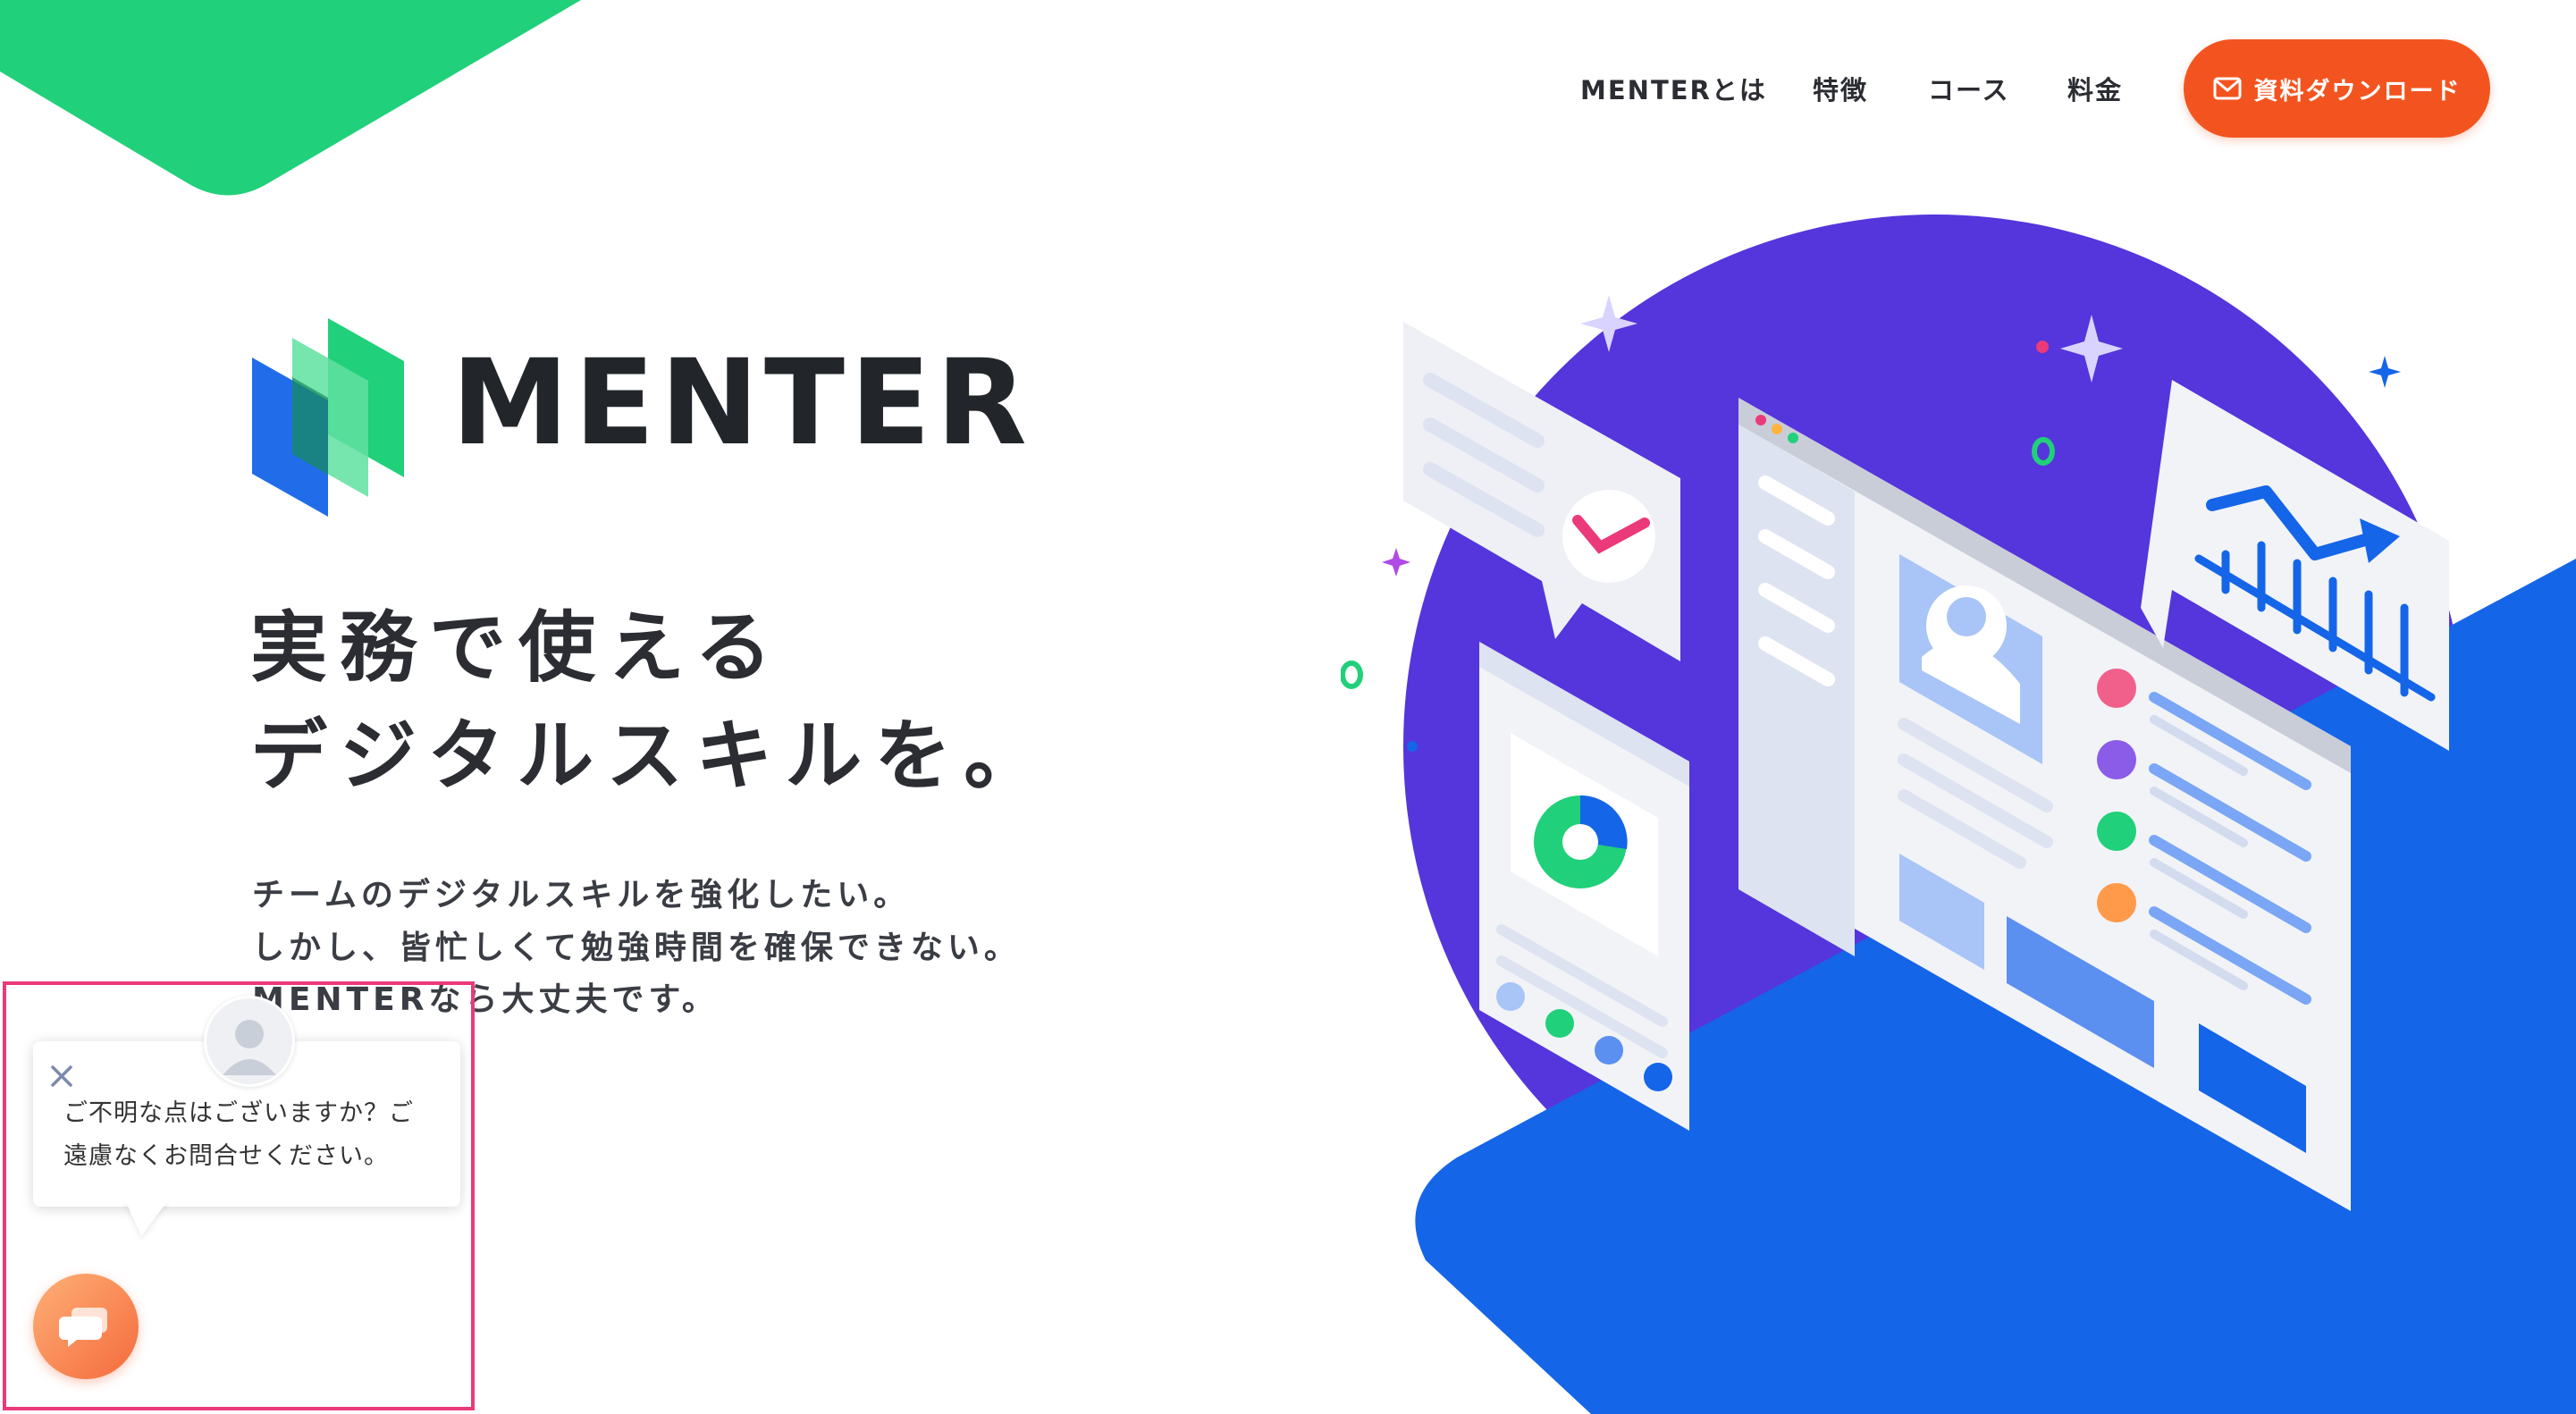  I want to click on hero-lead-line2: しかし、皆忙しくて勉強時間を確保できない。, so click(637, 948).